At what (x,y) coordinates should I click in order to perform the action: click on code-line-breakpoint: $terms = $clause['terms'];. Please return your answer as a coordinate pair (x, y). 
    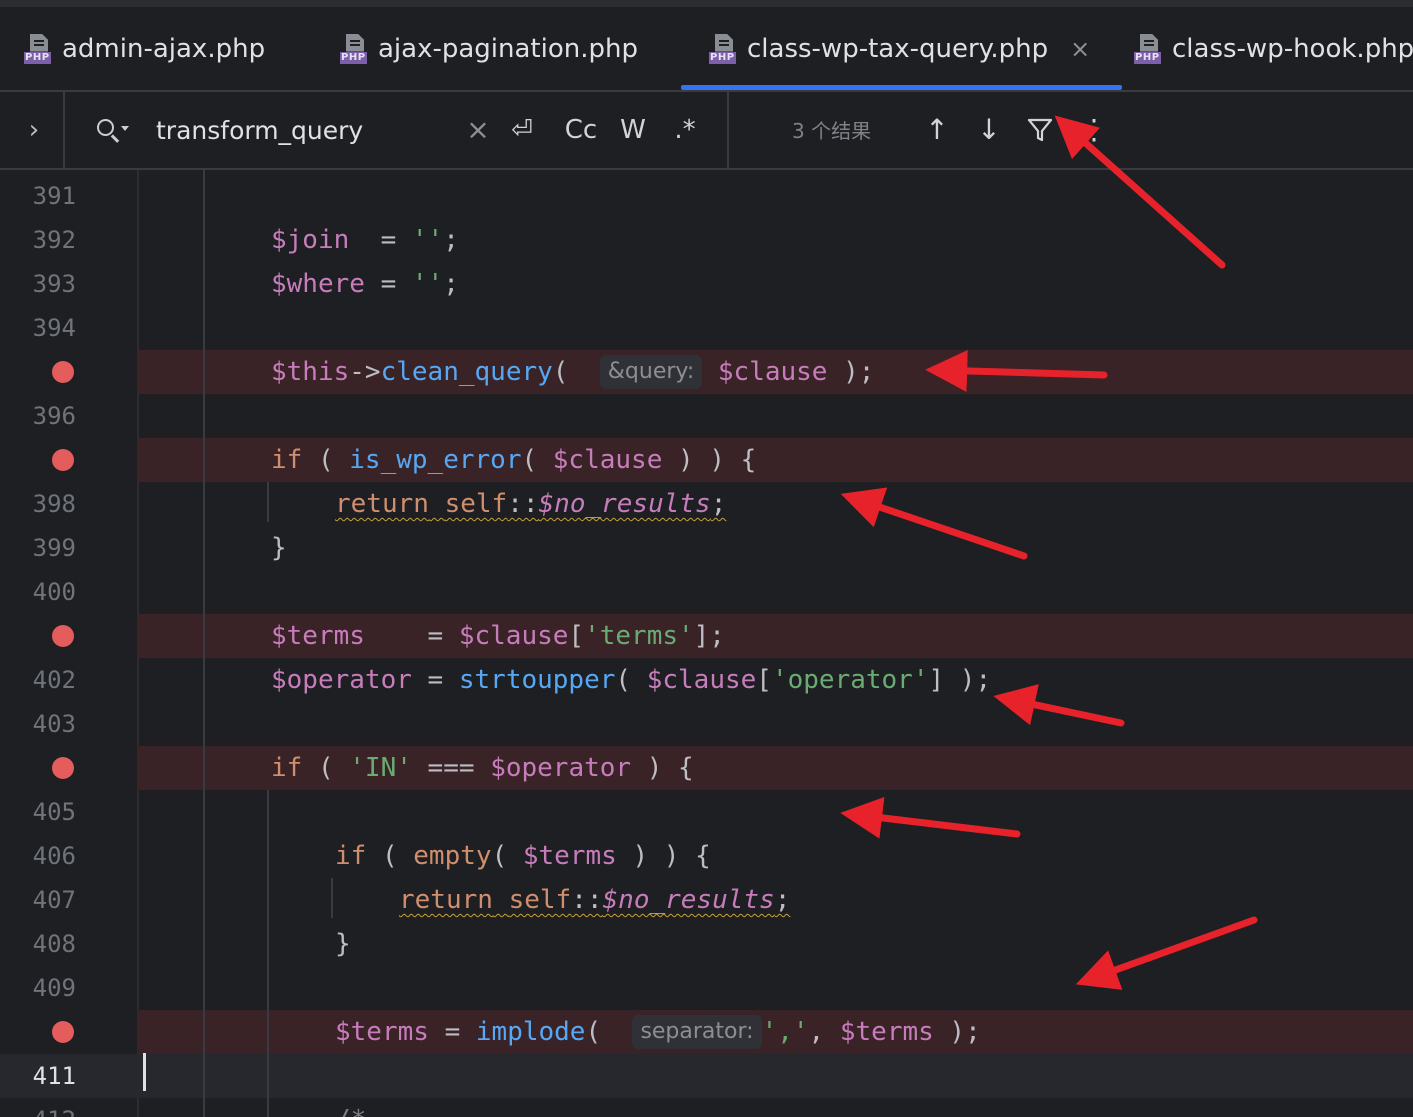
    Looking at the image, I should click on (706, 636).